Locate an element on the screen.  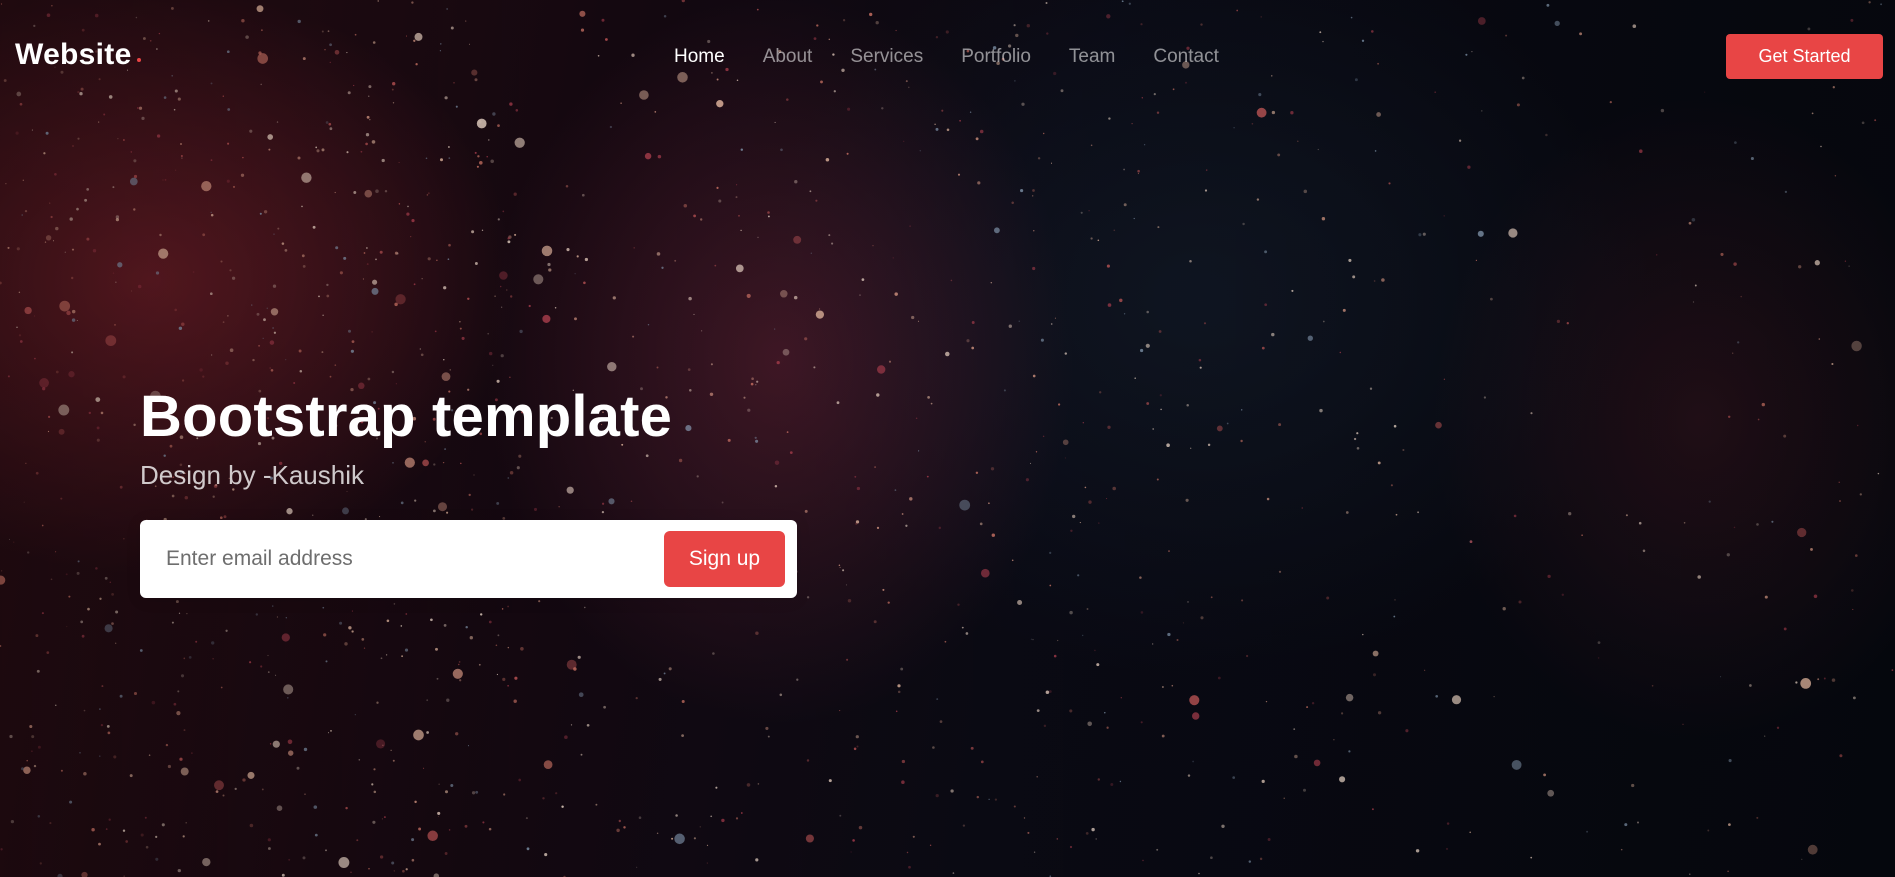
nav-item-portfolio: Portfolio is located at coordinates (996, 57).